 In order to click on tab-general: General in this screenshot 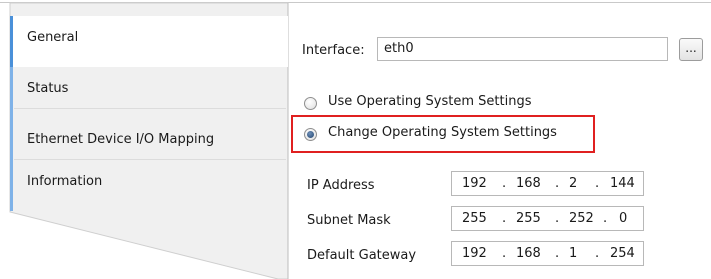, I will do `click(149, 41)`.